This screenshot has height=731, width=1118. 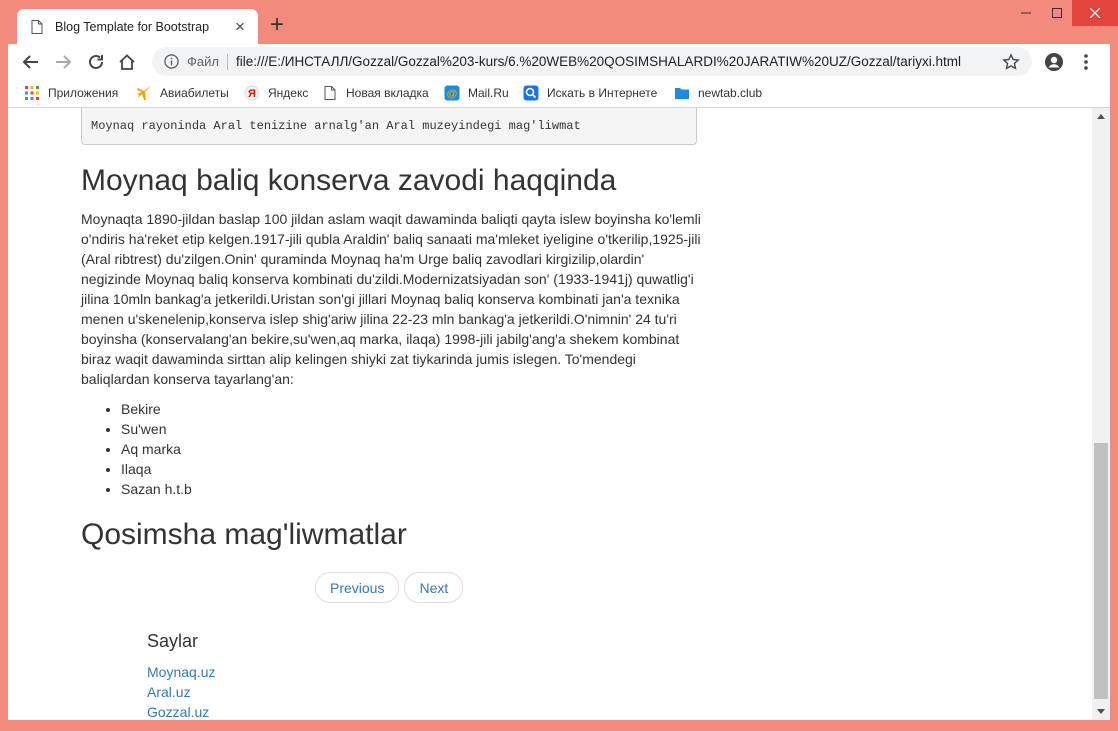 I want to click on site-link-aral: Aral.uz, so click(x=169, y=692).